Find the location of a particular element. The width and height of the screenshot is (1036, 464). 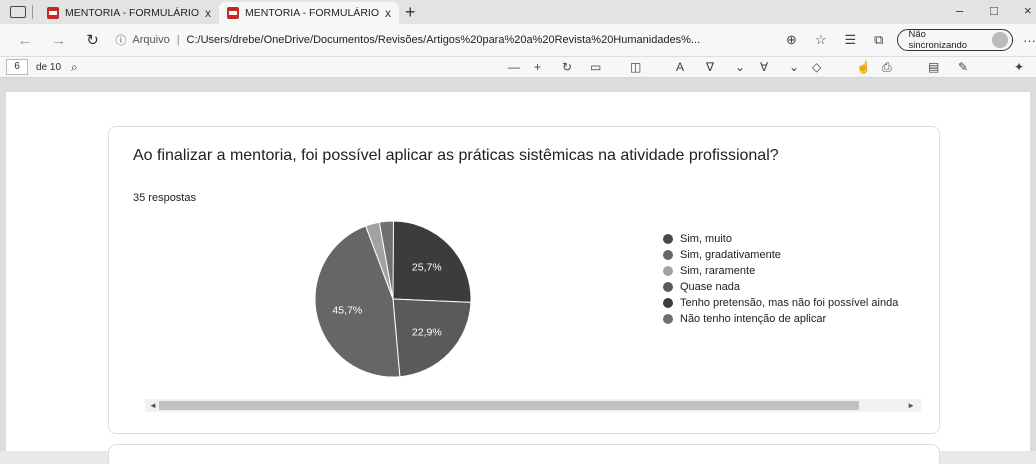

back-button: ← is located at coordinates (25, 40).